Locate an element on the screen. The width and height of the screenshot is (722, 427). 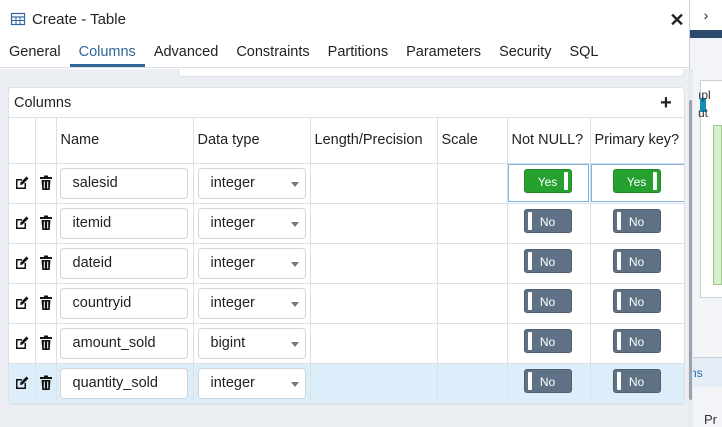
close-icon: ✕ is located at coordinates (677, 20).